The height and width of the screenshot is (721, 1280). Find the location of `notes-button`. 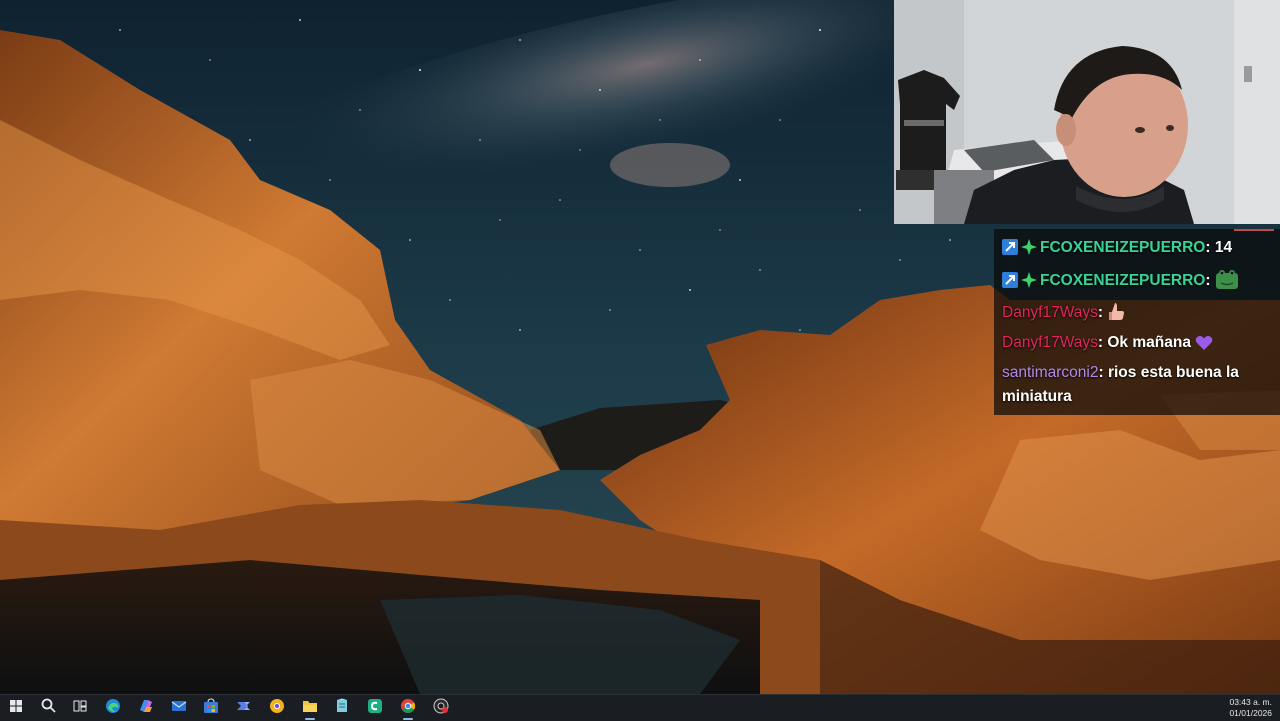

notes-button is located at coordinates (342, 708).